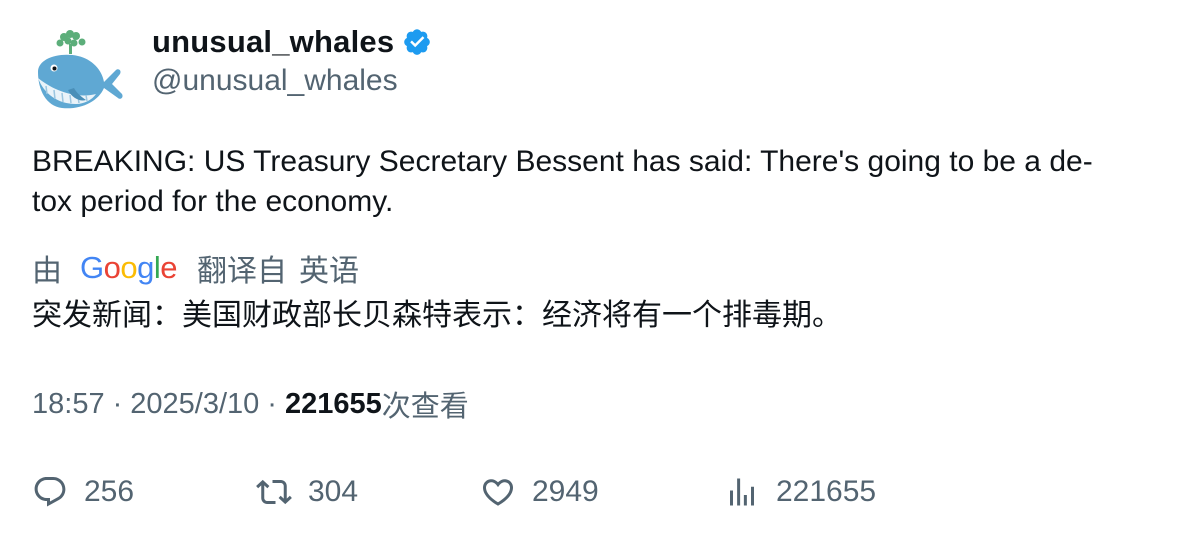 The width and height of the screenshot is (1196, 538). Describe the element at coordinates (50, 492) in the screenshot. I see `reply-icon` at that location.